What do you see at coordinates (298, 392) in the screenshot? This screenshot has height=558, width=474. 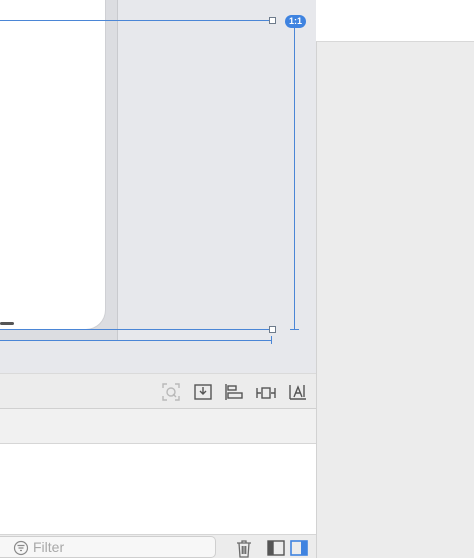 I see `resolve-issues-icon` at bounding box center [298, 392].